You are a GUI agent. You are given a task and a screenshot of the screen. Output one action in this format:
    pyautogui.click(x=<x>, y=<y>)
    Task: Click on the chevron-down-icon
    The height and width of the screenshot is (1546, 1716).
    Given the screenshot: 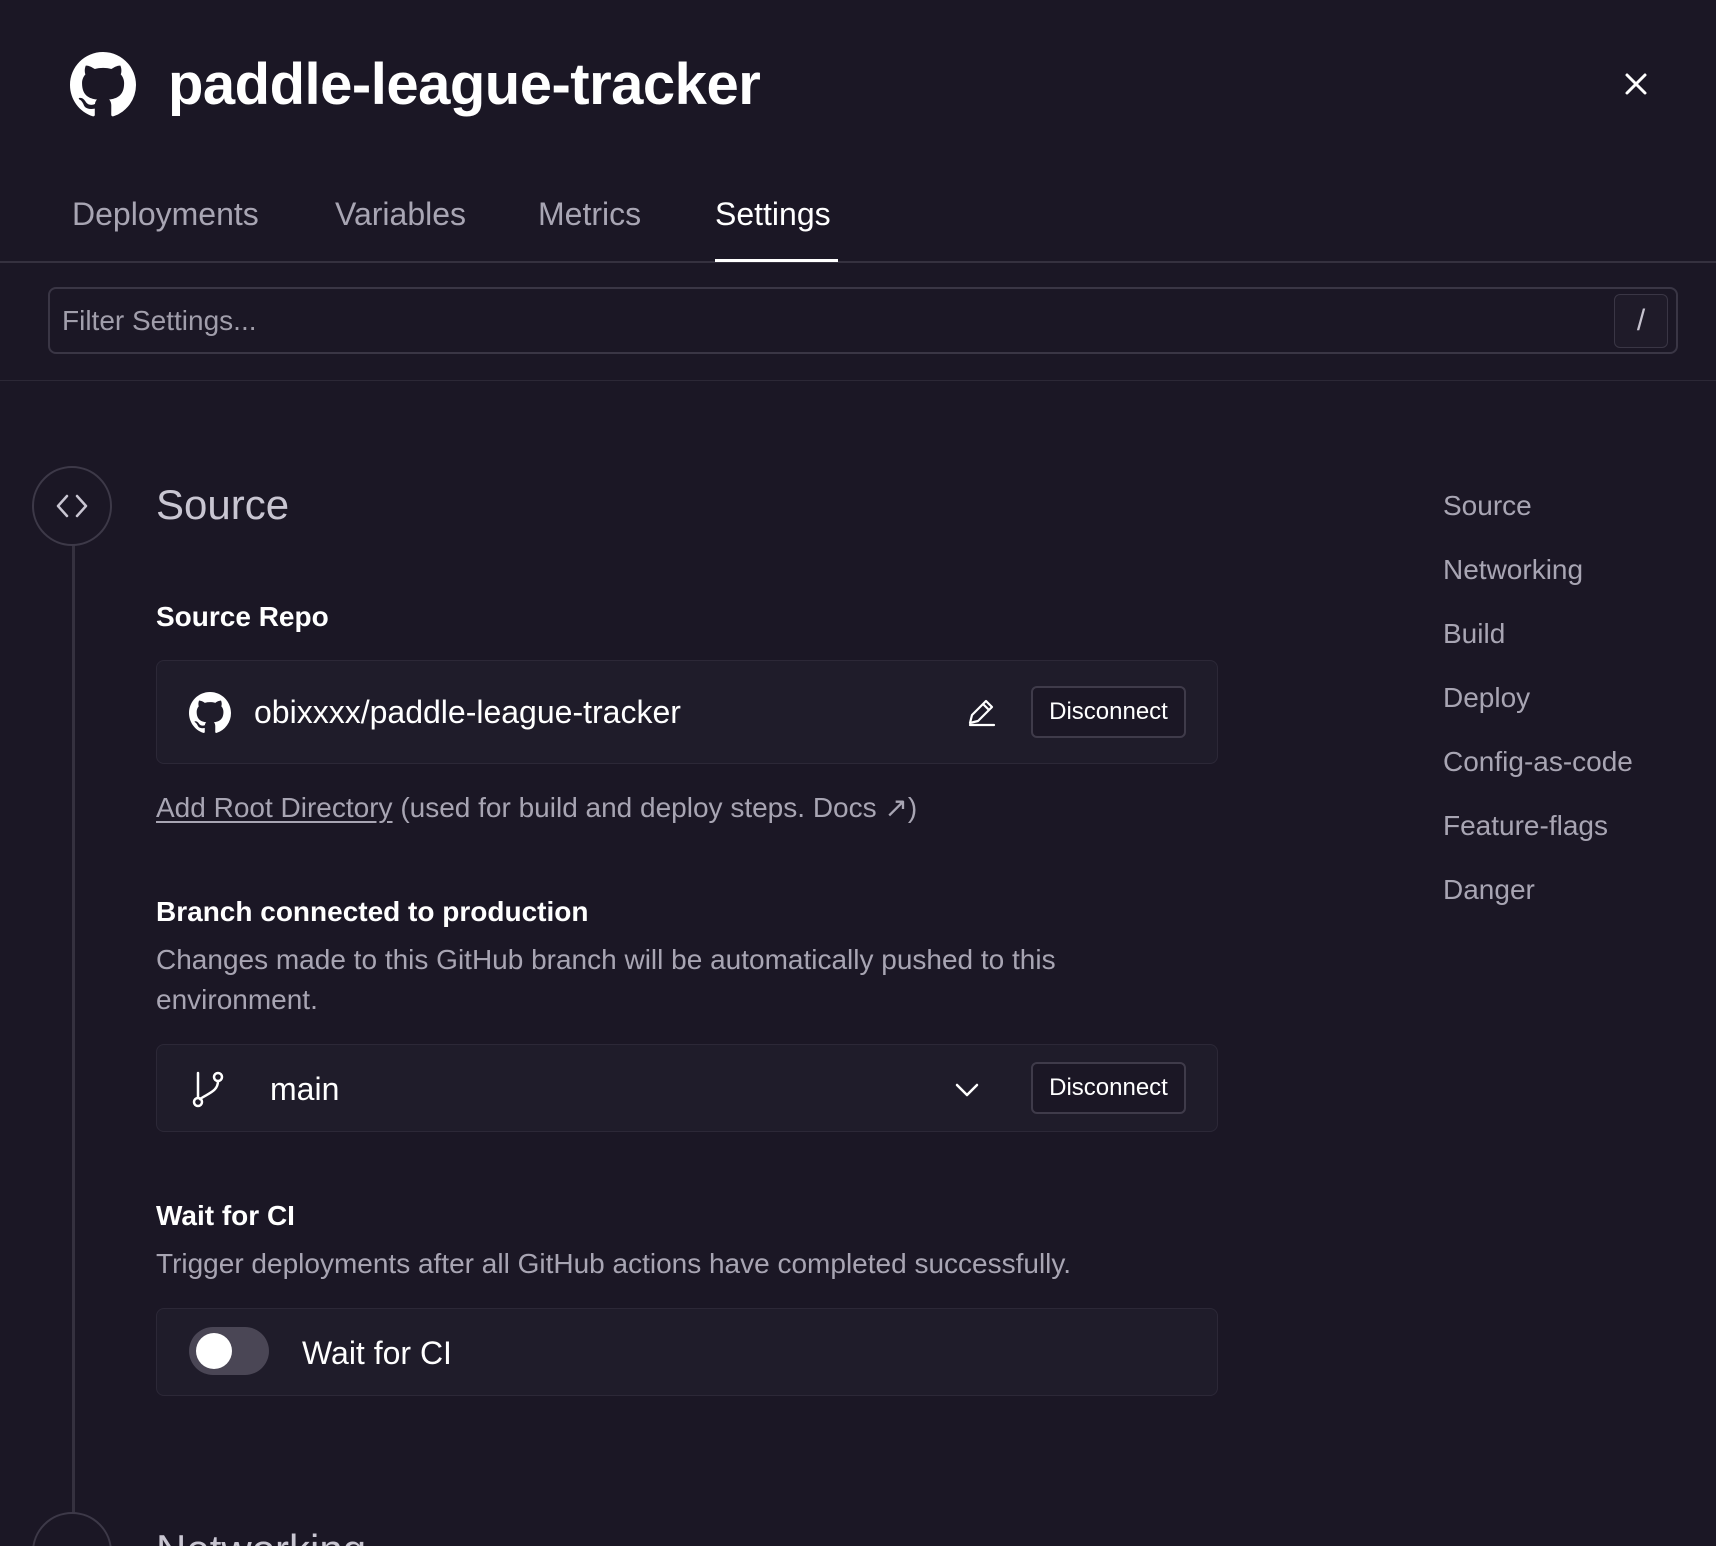 What is the action you would take?
    pyautogui.click(x=967, y=1089)
    